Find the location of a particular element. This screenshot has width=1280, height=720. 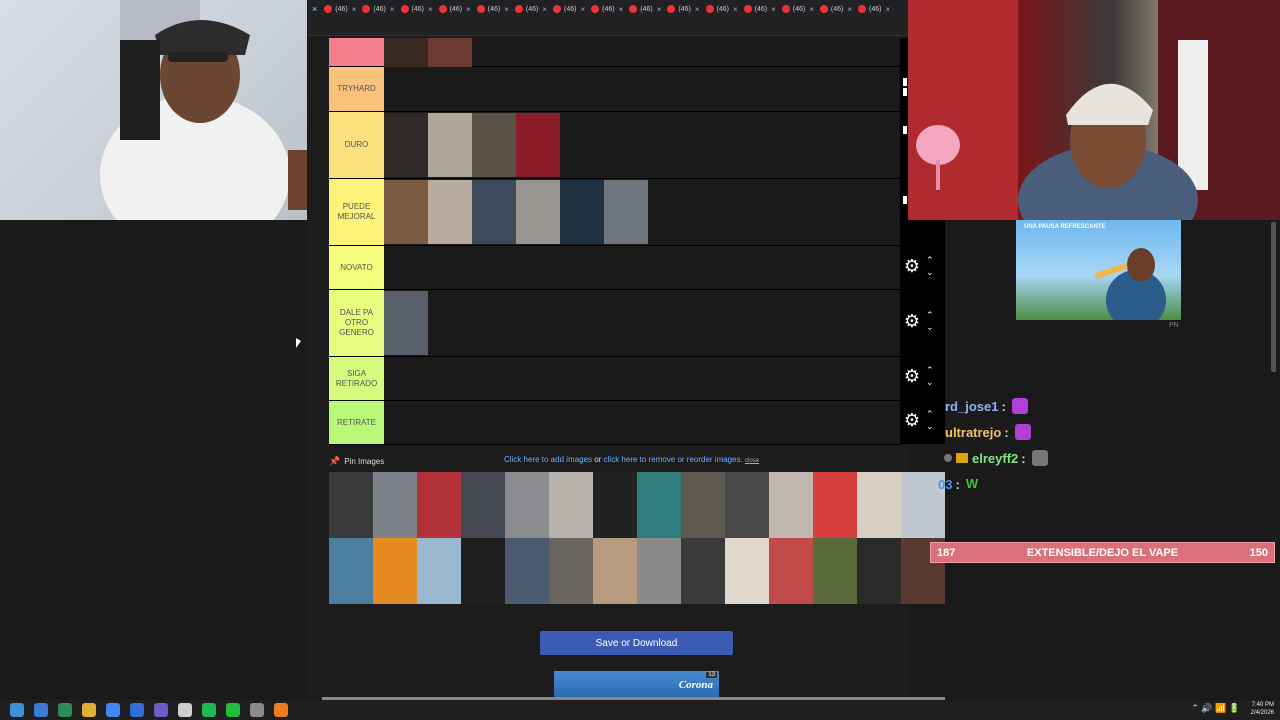

clock: 7:40 PM 2/4/2026 is located at coordinates (1262, 709).